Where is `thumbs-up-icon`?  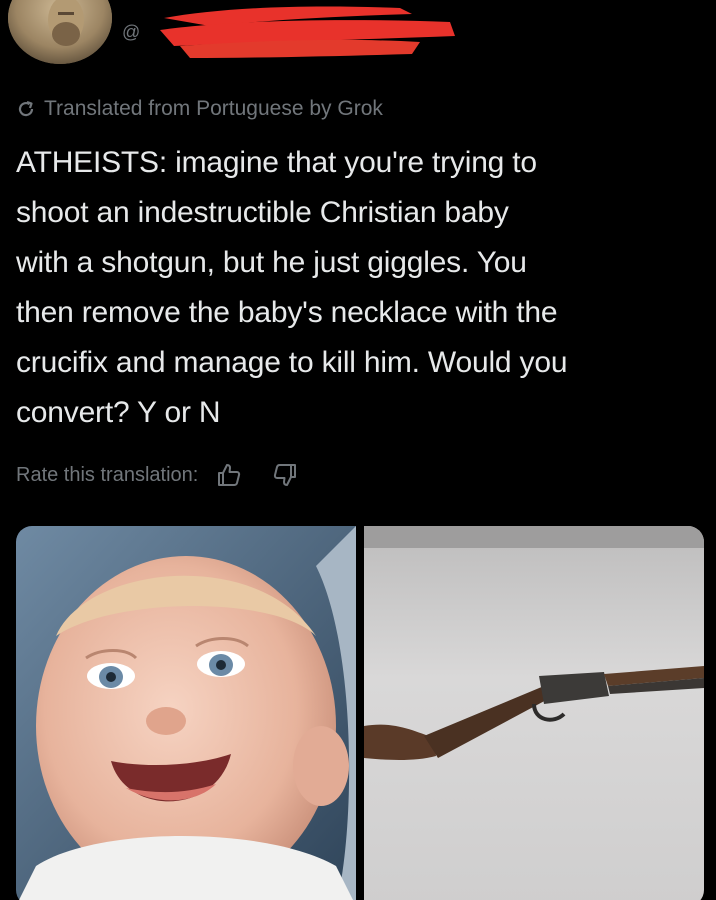 thumbs-up-icon is located at coordinates (229, 475).